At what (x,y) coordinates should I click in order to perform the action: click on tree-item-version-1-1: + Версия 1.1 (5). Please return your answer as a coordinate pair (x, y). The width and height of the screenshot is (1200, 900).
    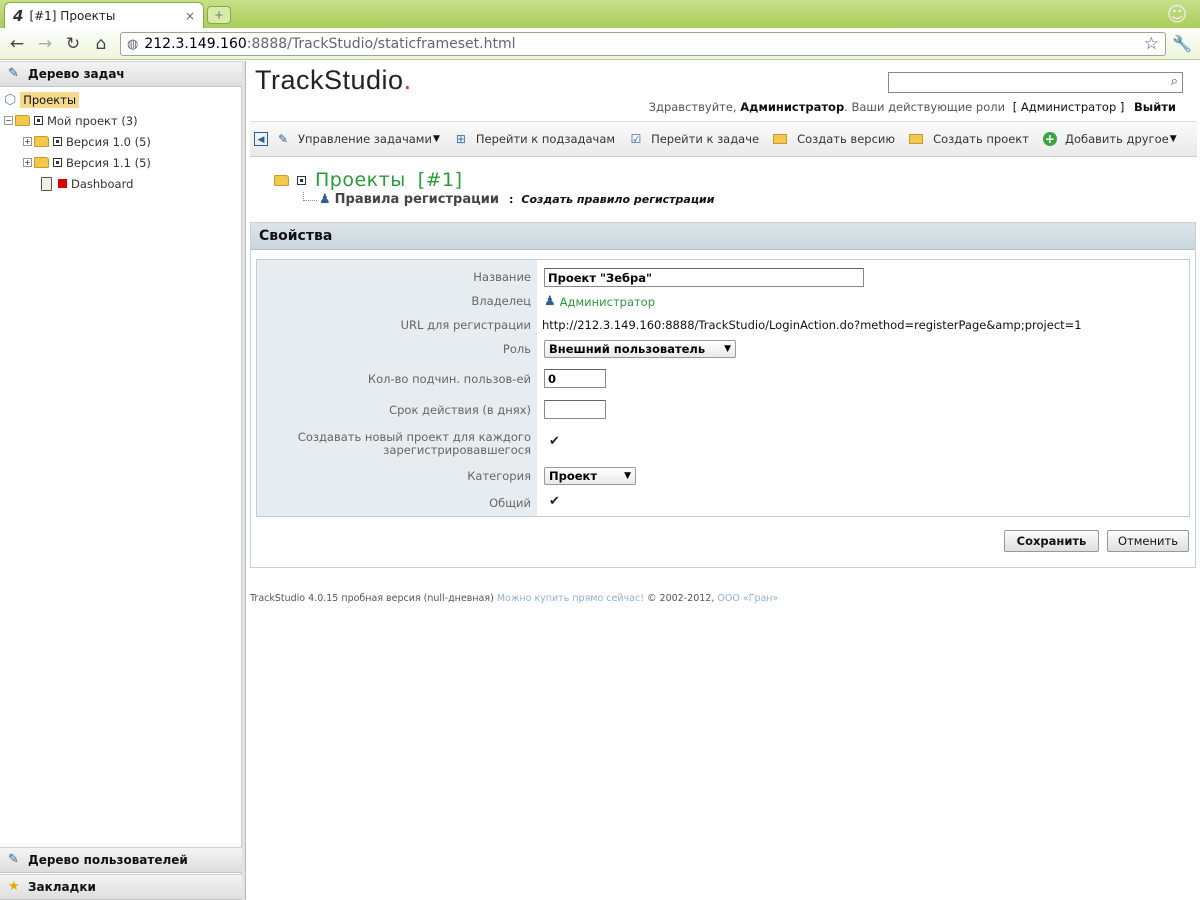
    Looking at the image, I should click on (121, 162).